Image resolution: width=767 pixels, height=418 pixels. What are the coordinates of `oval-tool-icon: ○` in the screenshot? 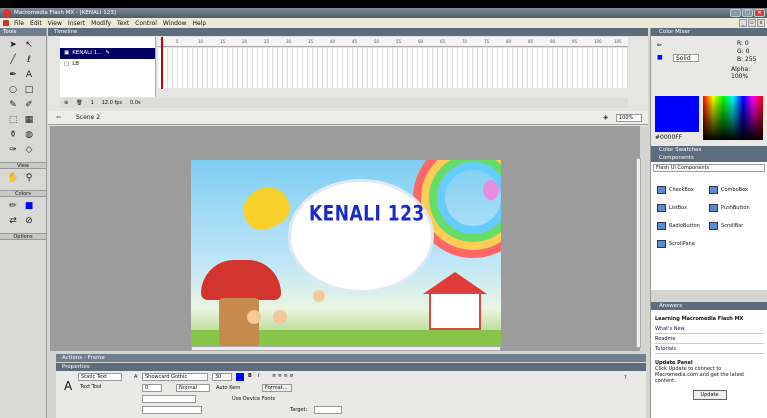 It's located at (13, 90).